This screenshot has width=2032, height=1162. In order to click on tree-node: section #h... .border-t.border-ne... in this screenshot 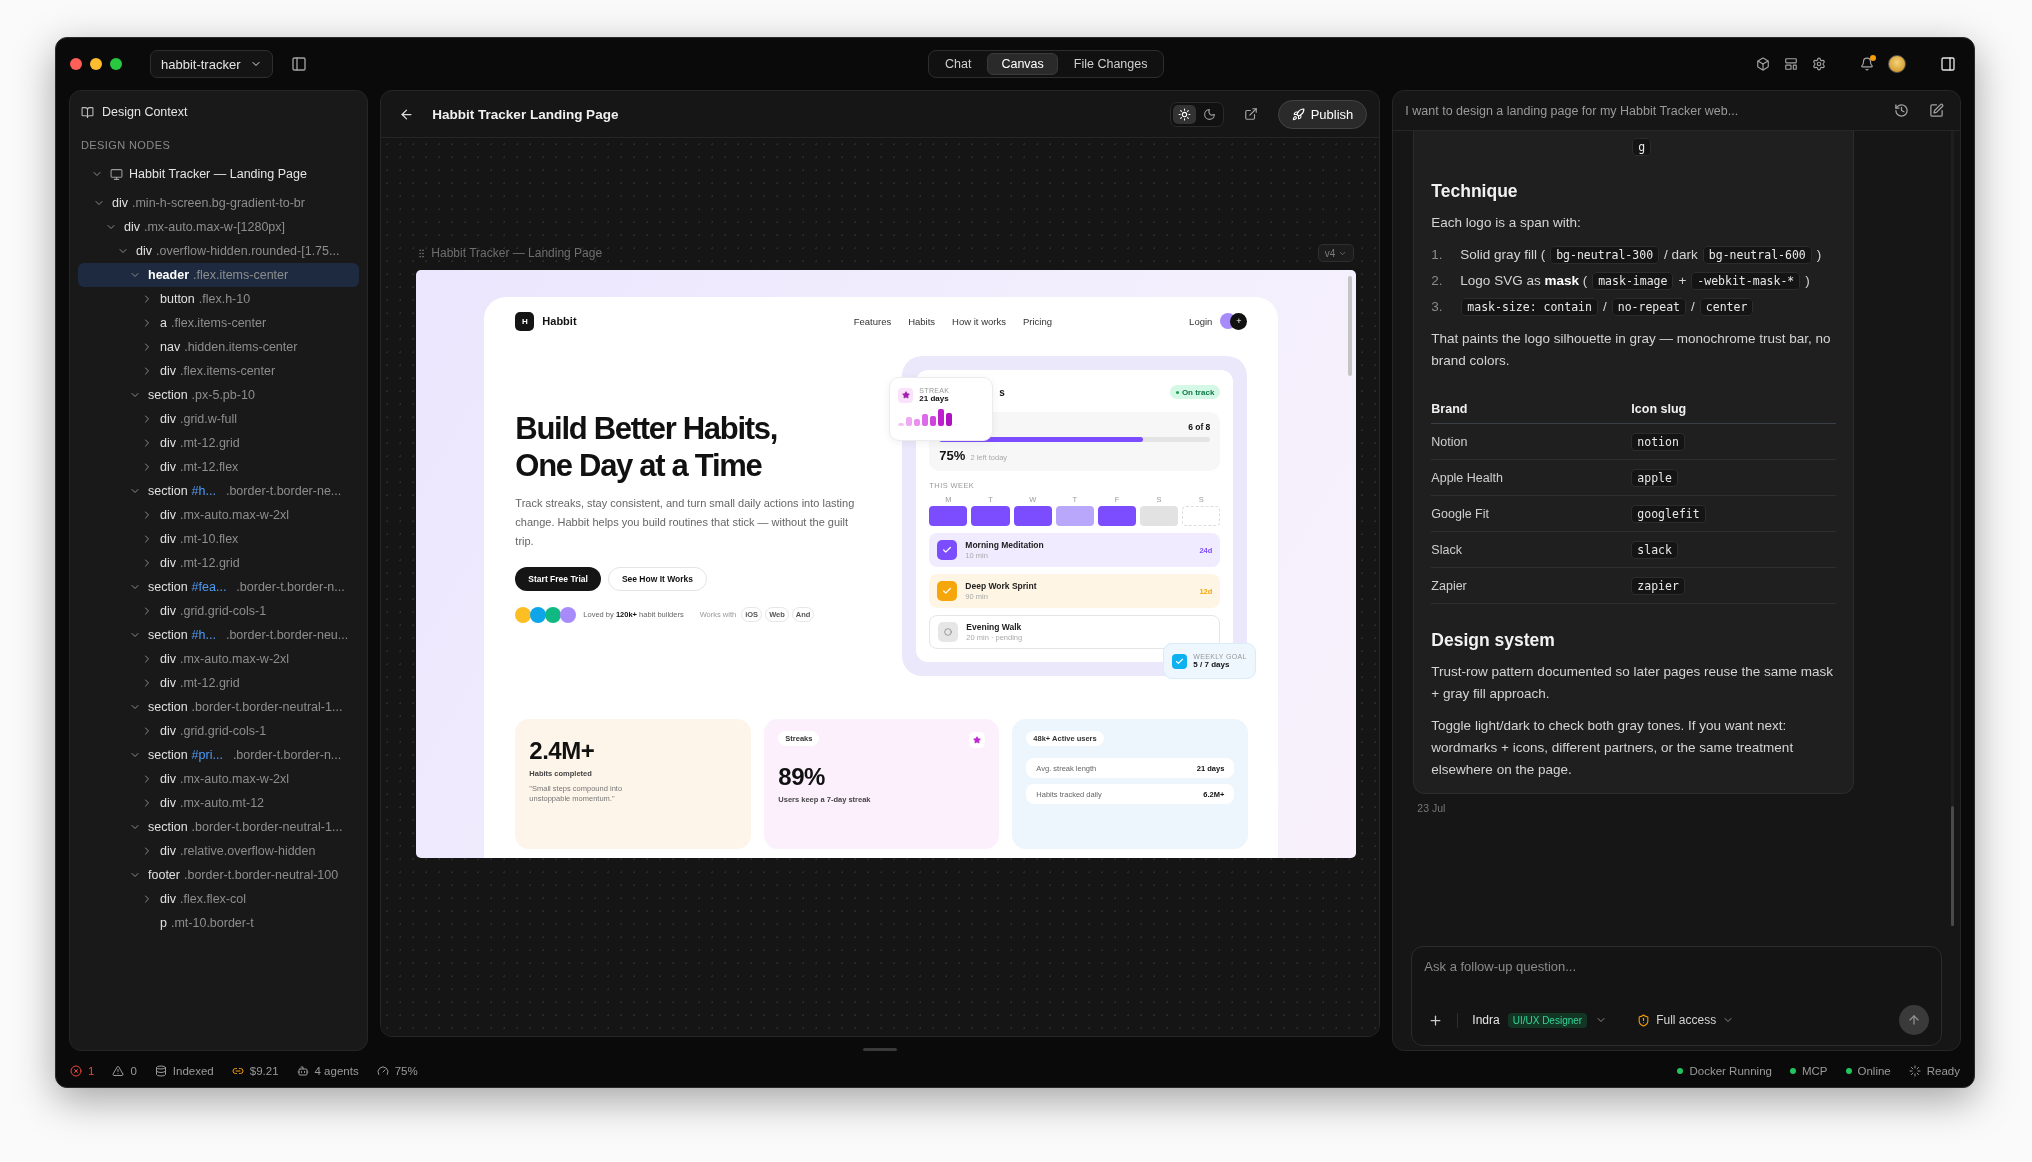, I will do `click(219, 491)`.